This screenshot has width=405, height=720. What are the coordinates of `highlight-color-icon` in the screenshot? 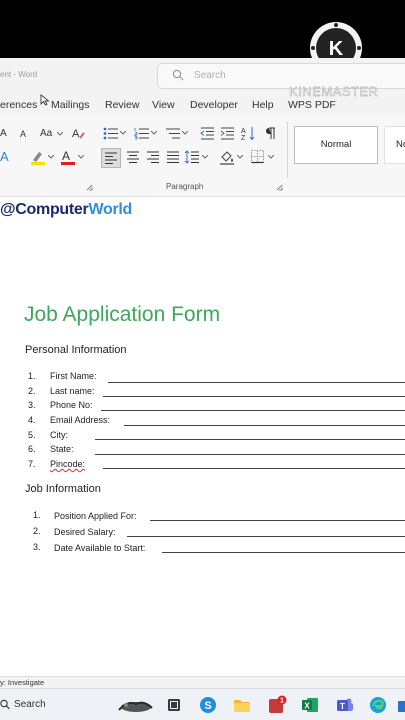 It's located at (38, 157).